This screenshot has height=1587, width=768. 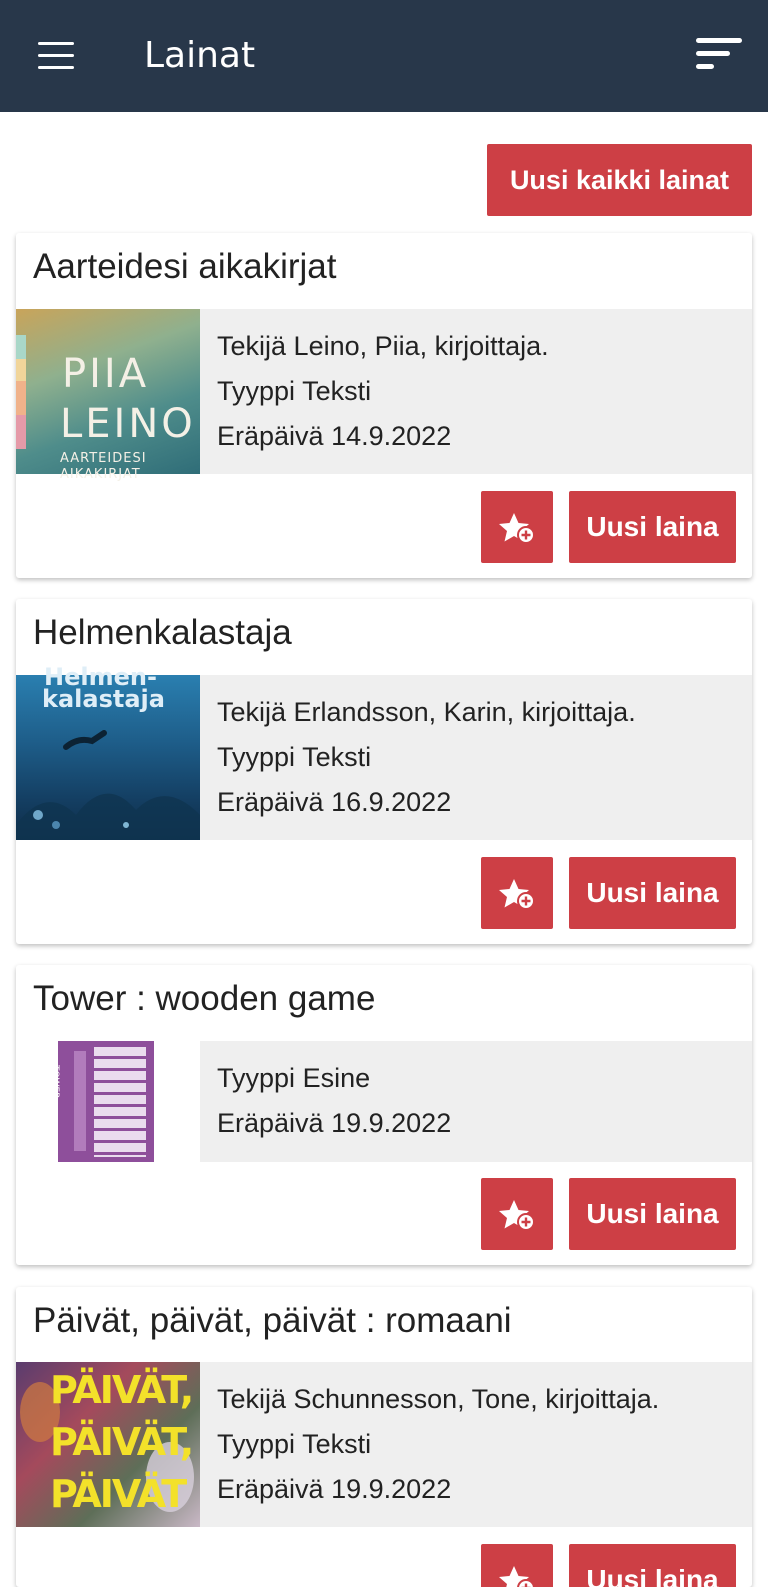 What do you see at coordinates (100, 474) in the screenshot?
I see `cover-text: AIKAKIRJAT` at bounding box center [100, 474].